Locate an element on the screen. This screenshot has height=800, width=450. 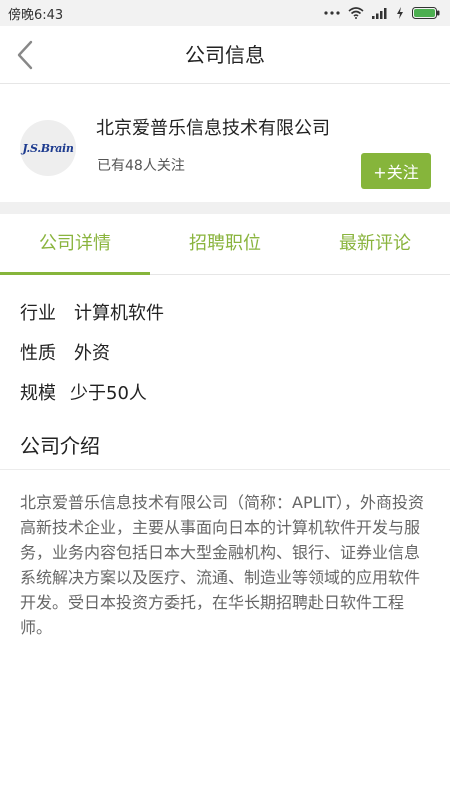
battery-icon is located at coordinates (426, 13).